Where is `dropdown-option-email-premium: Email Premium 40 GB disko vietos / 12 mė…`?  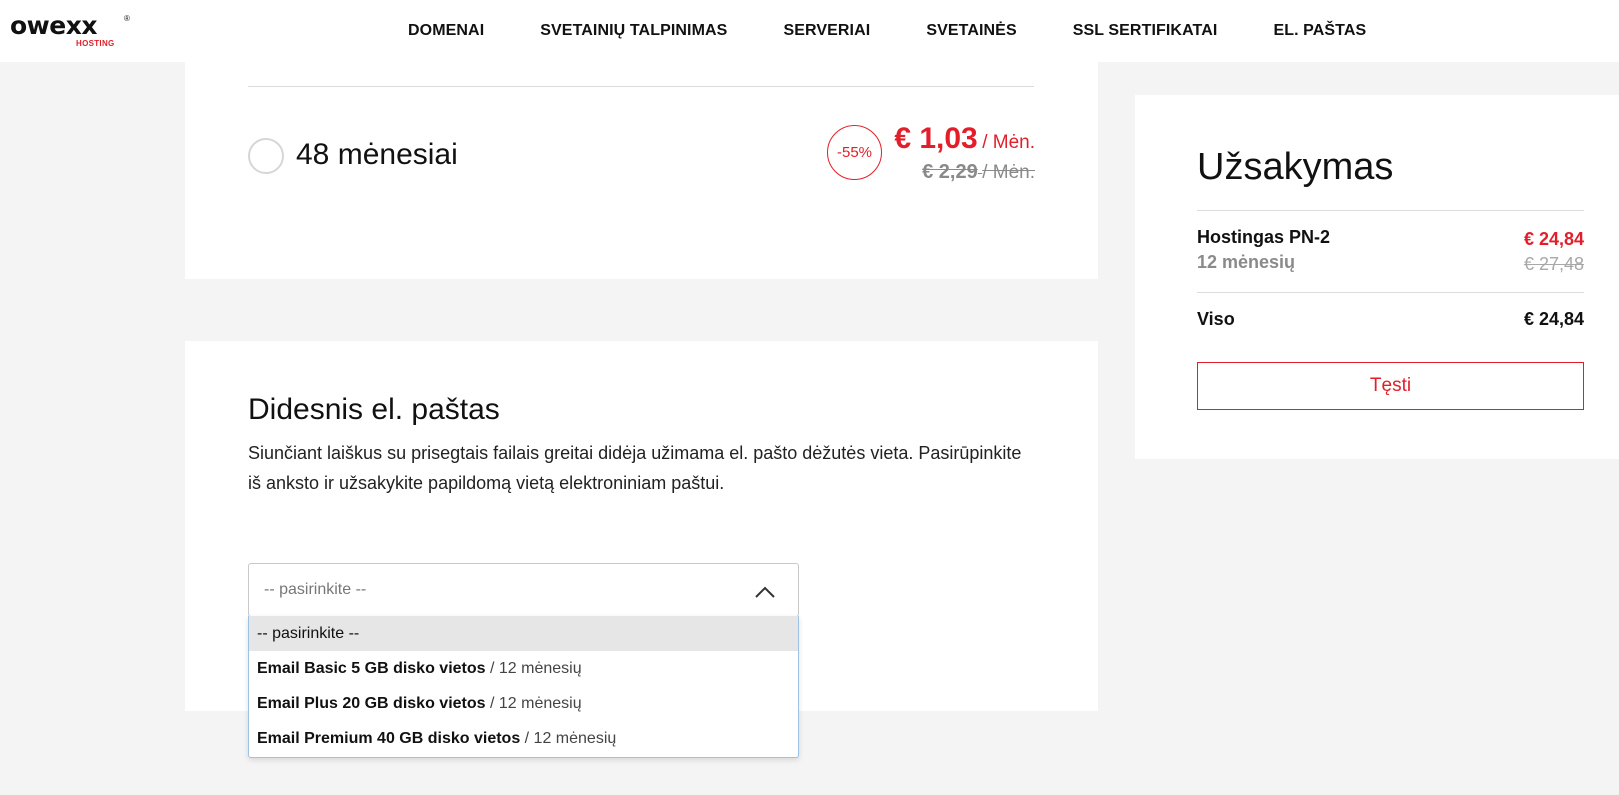 dropdown-option-email-premium: Email Premium 40 GB disko vietos / 12 mė… is located at coordinates (523, 738).